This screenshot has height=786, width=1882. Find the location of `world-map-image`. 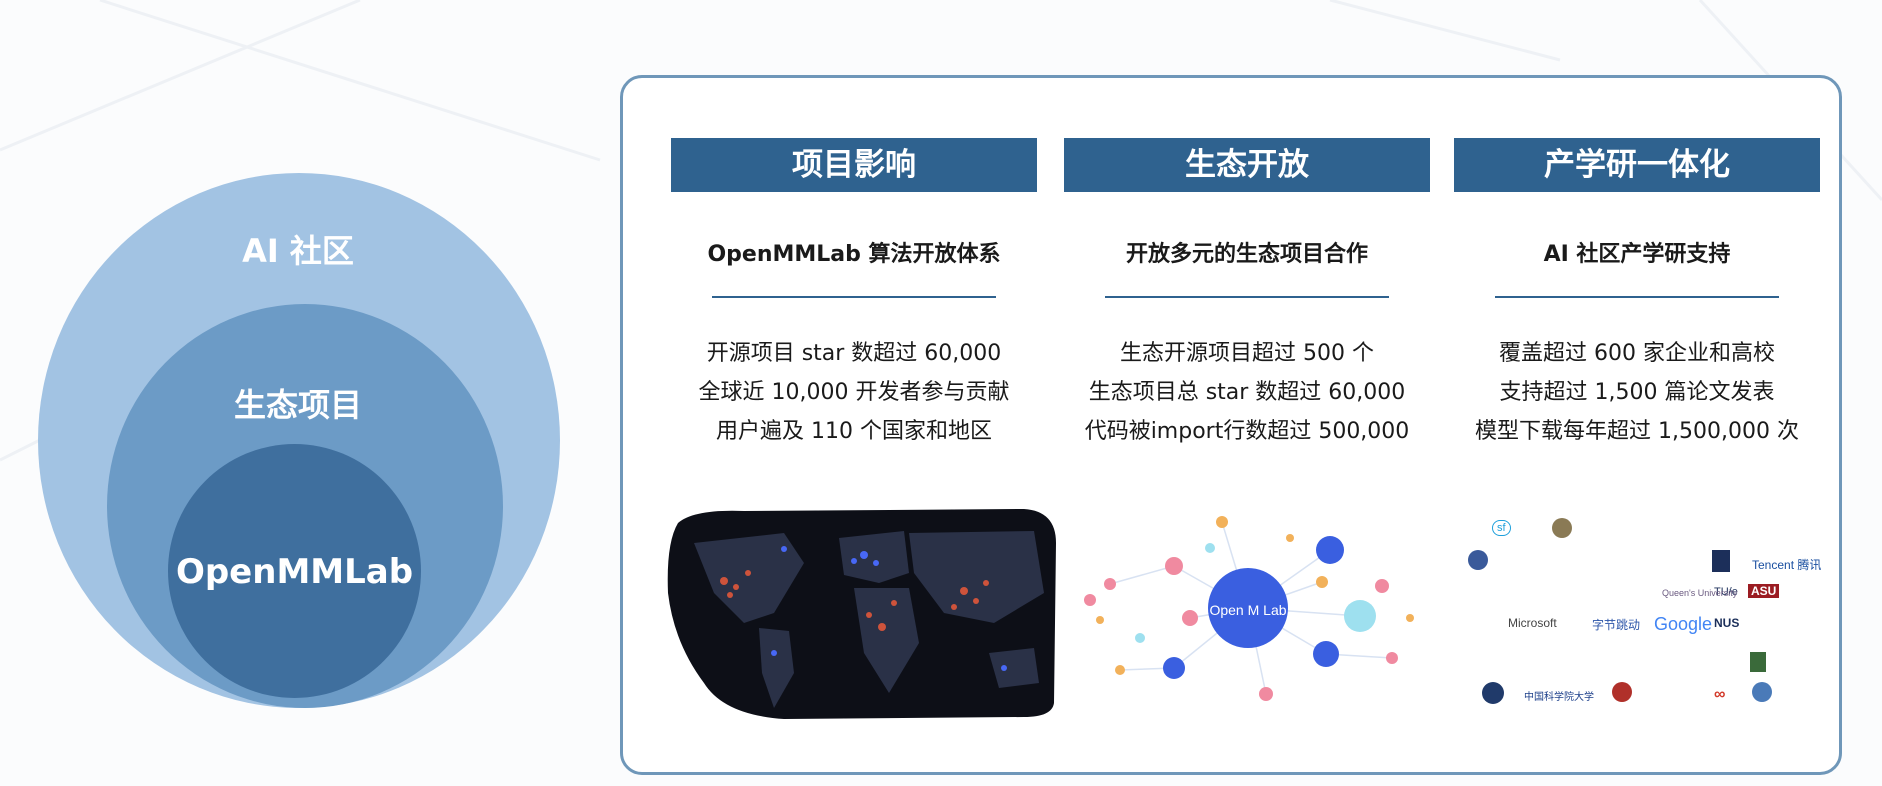

world-map-image is located at coordinates (861, 614).